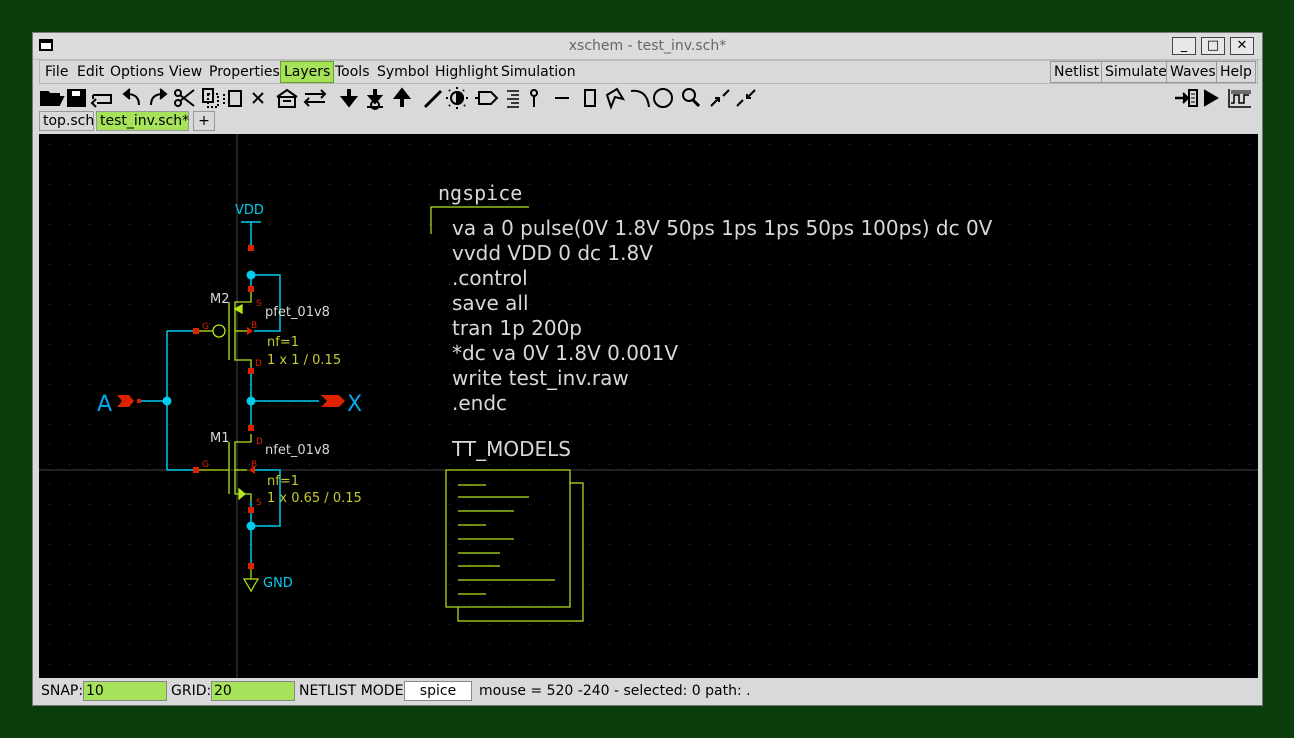  What do you see at coordinates (283, 342) in the screenshot?
I see `m2-nf: nf=1` at bounding box center [283, 342].